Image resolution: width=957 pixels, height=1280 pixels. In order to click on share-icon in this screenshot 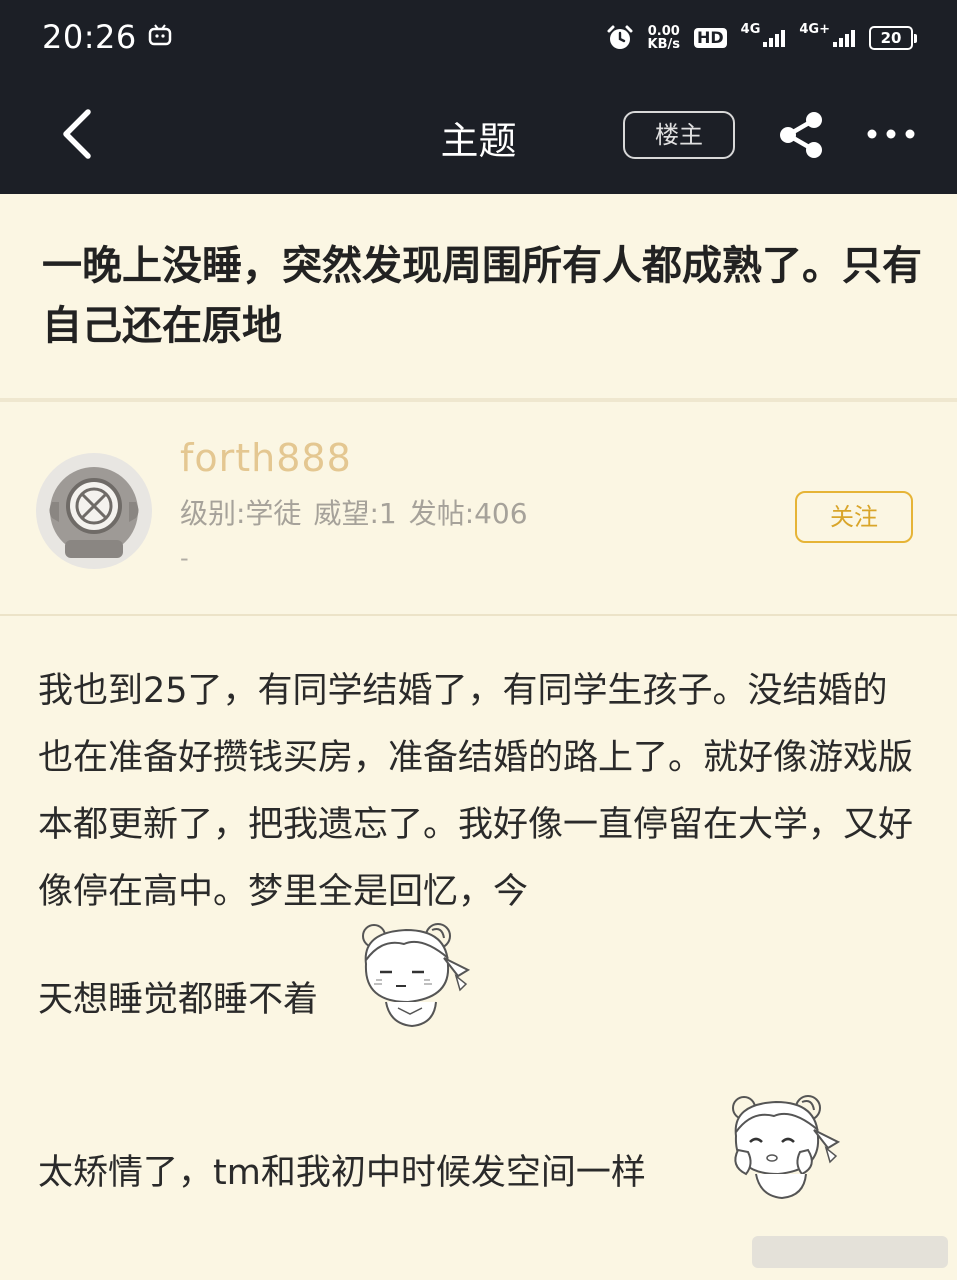, I will do `click(801, 135)`.